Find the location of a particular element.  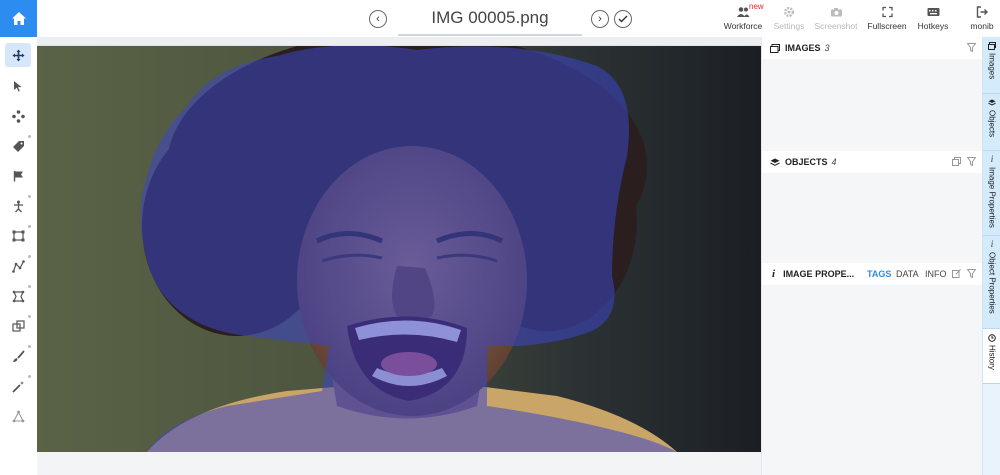

fullscreen-label: Fullscreen is located at coordinates (887, 26).